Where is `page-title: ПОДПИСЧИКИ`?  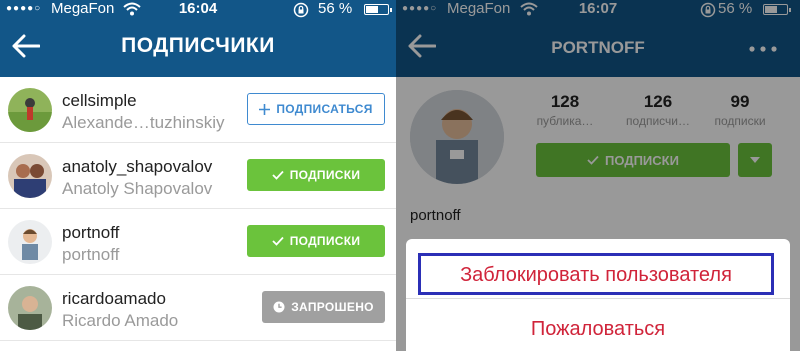 page-title: ПОДПИСЧИКИ is located at coordinates (198, 45).